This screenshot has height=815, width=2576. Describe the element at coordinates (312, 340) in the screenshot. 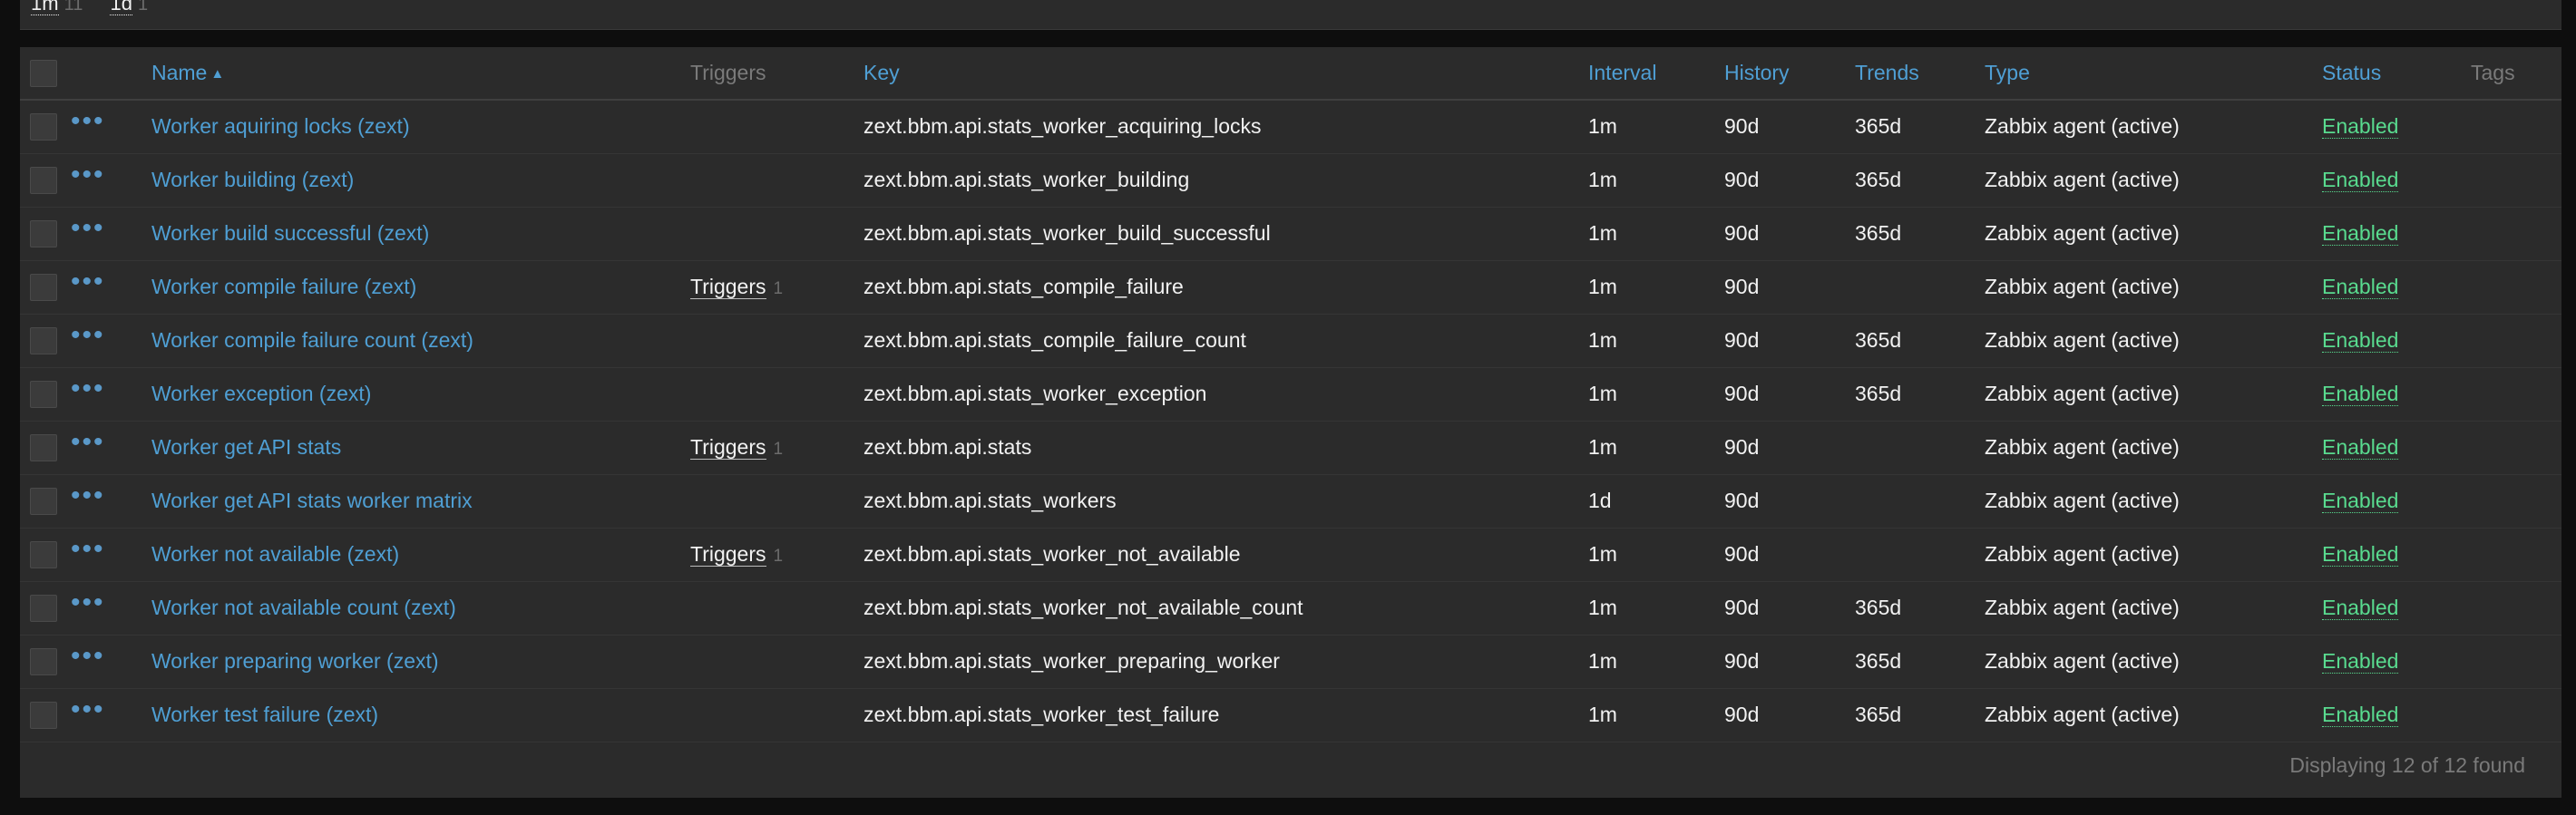

I see `item-name-link: Worker compile failure count (zext)` at that location.